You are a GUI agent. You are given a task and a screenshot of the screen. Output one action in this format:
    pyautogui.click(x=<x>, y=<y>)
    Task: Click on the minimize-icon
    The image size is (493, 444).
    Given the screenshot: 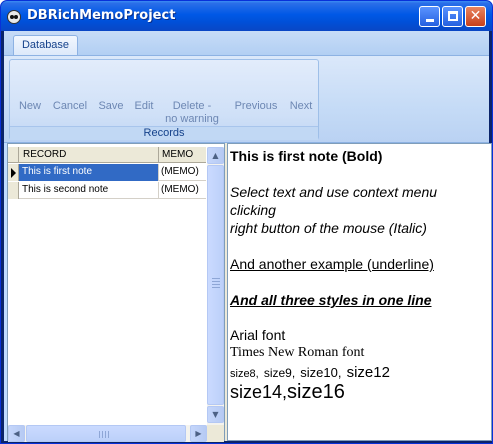 What is the action you would take?
    pyautogui.click(x=429, y=20)
    